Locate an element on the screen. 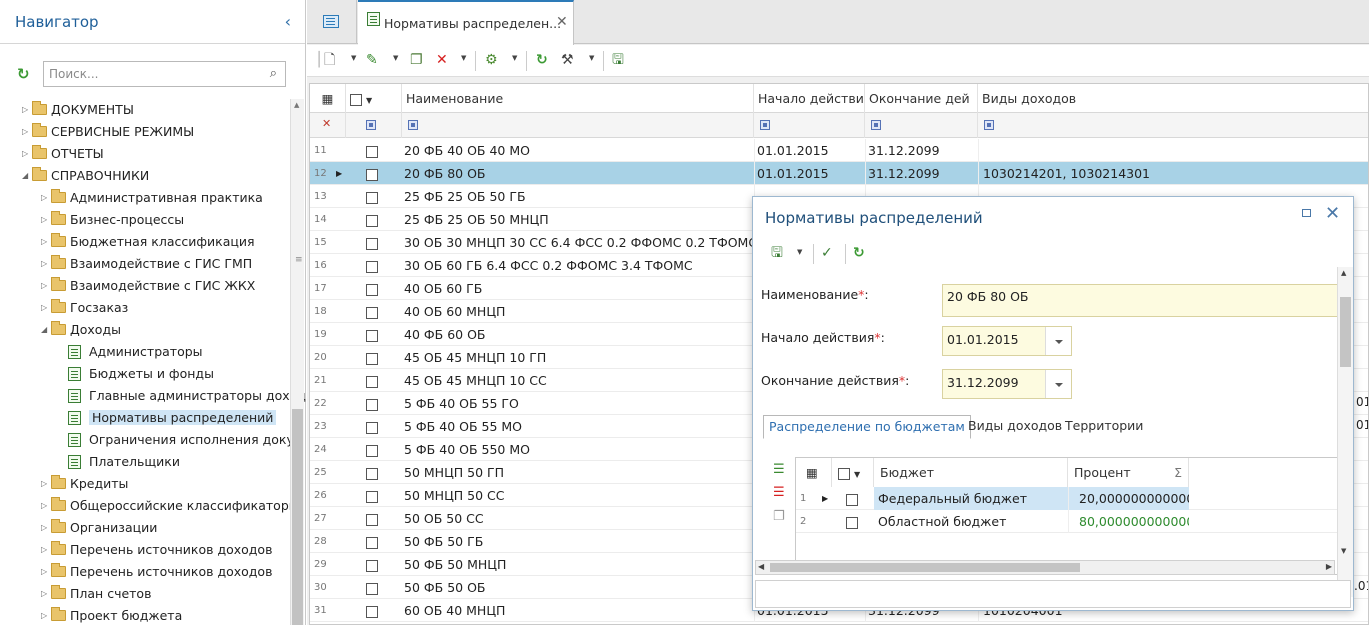 The image size is (1369, 625). cell-budget: Федеральный бюджет is located at coordinates (971, 498).